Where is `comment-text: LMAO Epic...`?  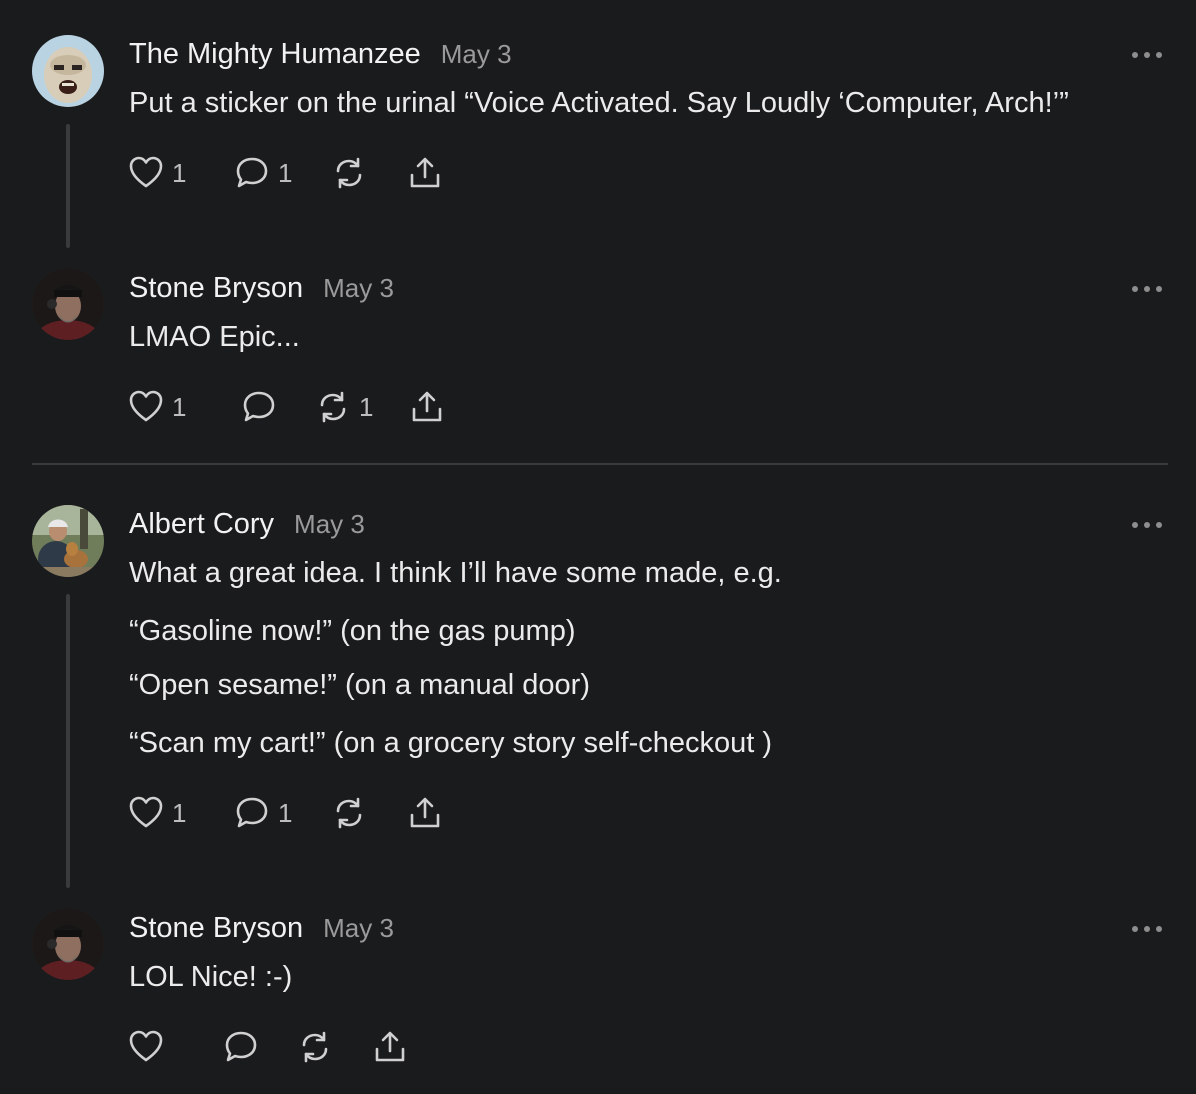 comment-text: LMAO Epic... is located at coordinates (214, 337).